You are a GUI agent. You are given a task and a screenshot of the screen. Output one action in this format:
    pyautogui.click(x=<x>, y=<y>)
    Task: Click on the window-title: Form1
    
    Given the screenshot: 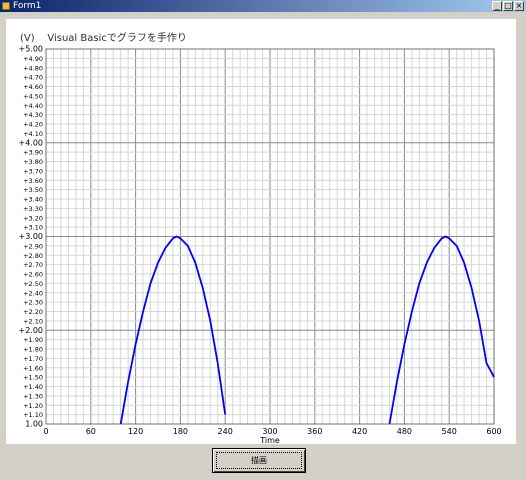 What is the action you would take?
    pyautogui.click(x=27, y=6)
    